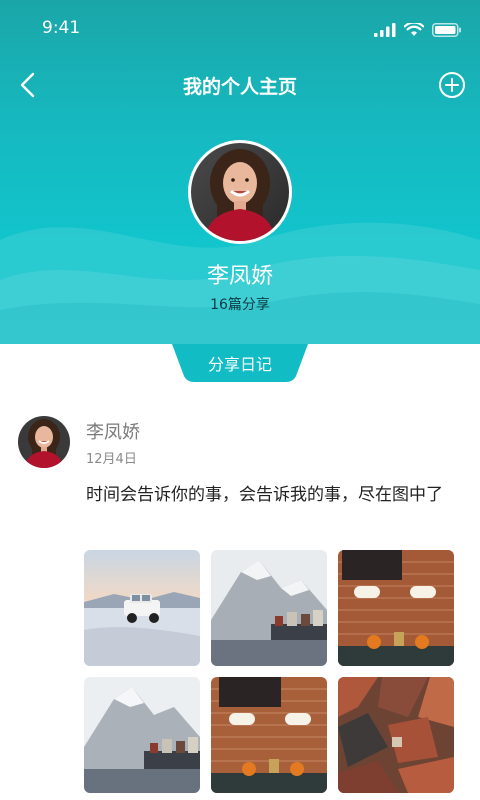 This screenshot has height=800, width=480. Describe the element at coordinates (264, 495) in the screenshot. I see `post-text: 时间会告诉你的事，会告诉我的事，尽在图中了` at that location.